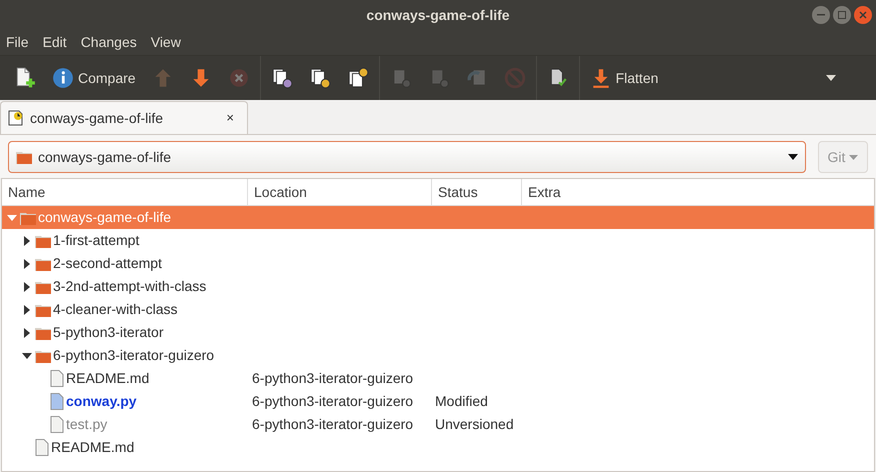 The width and height of the screenshot is (876, 472). I want to click on file-name: 3-2nd-attempt-with-class, so click(129, 286).